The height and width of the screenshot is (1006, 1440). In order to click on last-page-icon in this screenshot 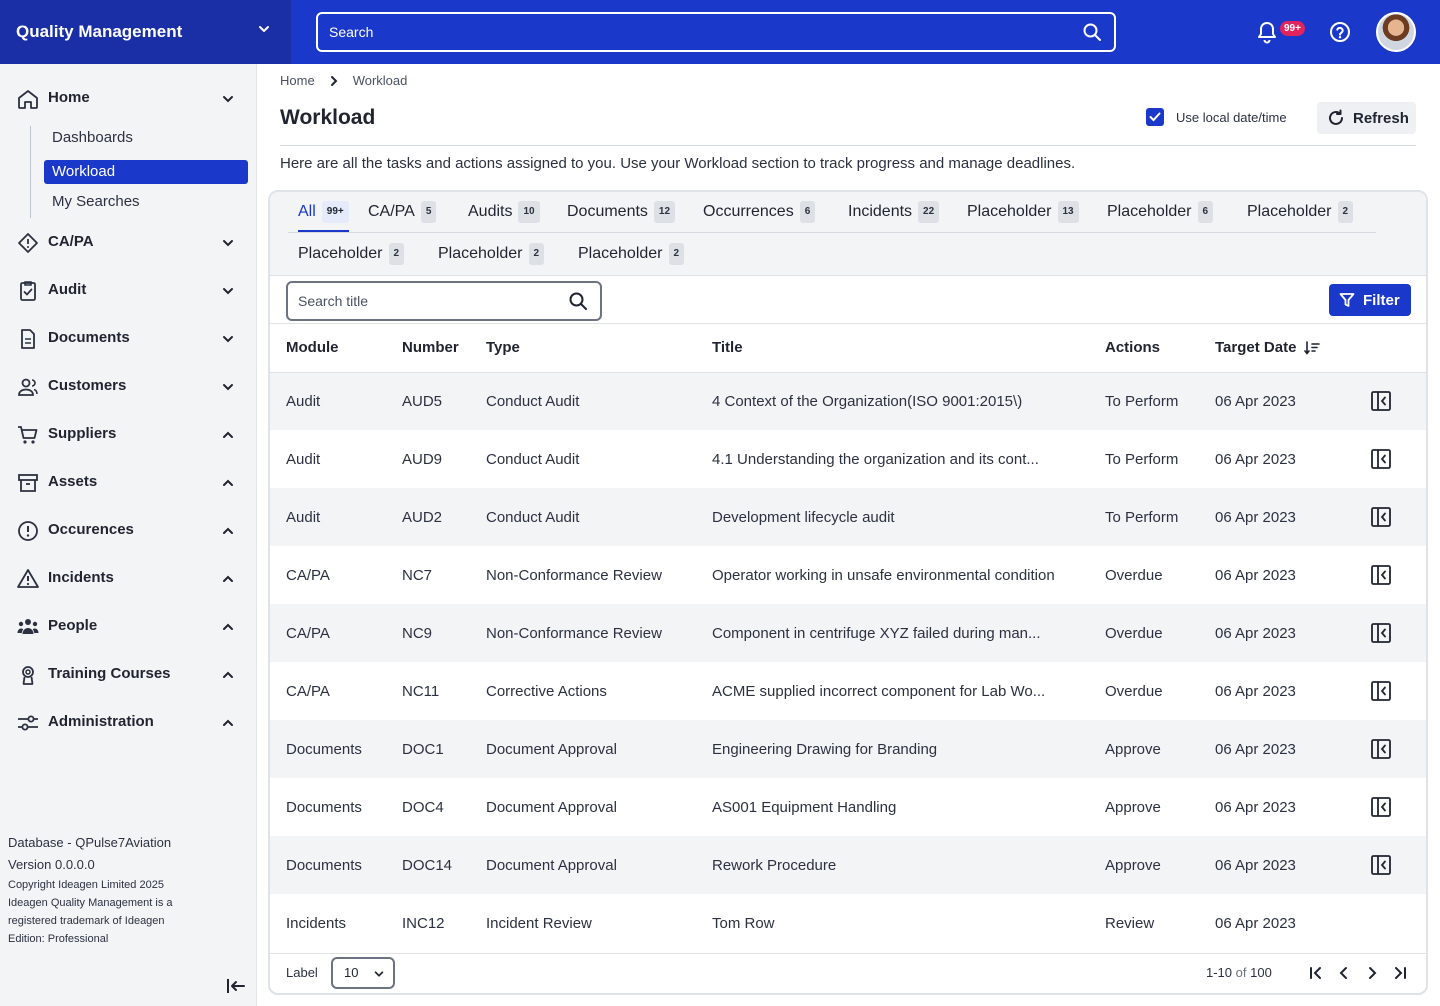, I will do `click(1400, 973)`.